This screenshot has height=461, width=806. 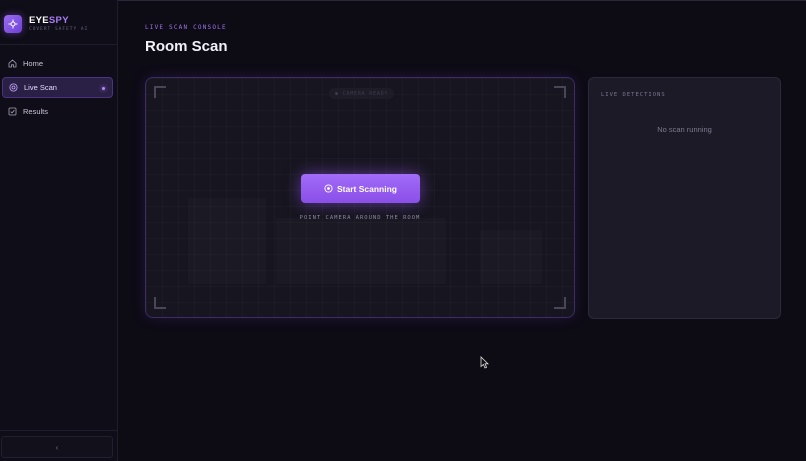 I want to click on sidebar-item-home: Home, so click(x=57, y=63).